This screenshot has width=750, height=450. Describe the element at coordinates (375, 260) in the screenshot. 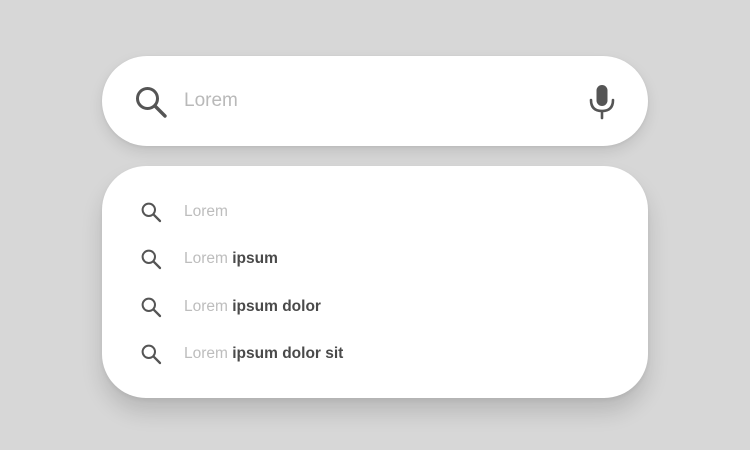

I see `suggestion-item: Lorem ipsum` at that location.